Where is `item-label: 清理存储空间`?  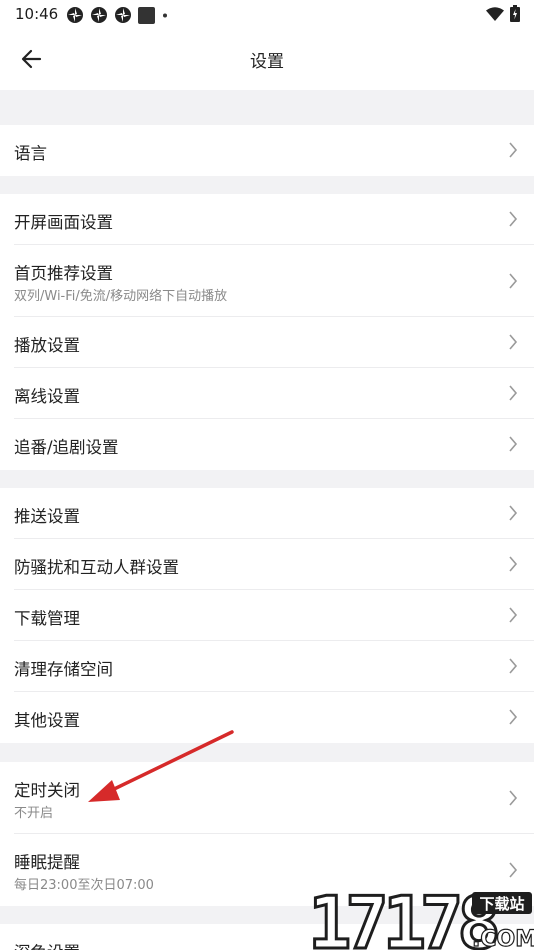
item-label: 清理存储空间 is located at coordinates (63, 669).